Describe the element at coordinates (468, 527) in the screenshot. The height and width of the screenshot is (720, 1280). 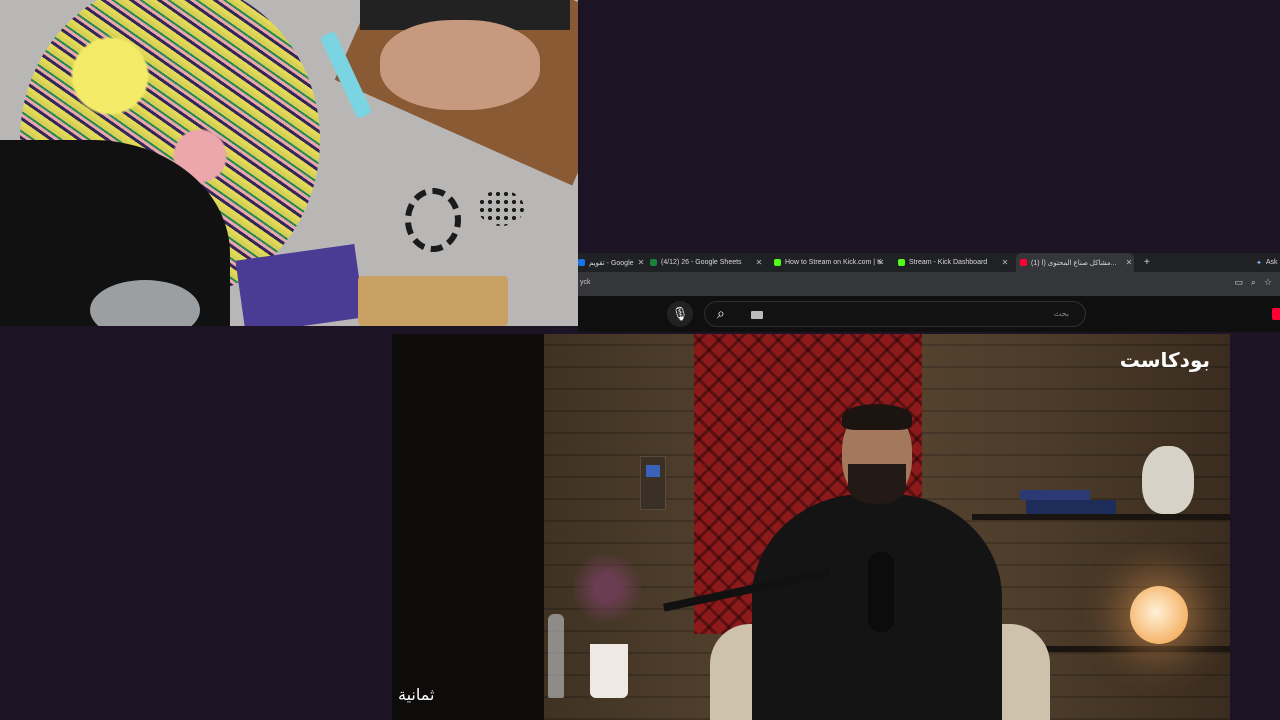
I see `video-left-shadow` at that location.